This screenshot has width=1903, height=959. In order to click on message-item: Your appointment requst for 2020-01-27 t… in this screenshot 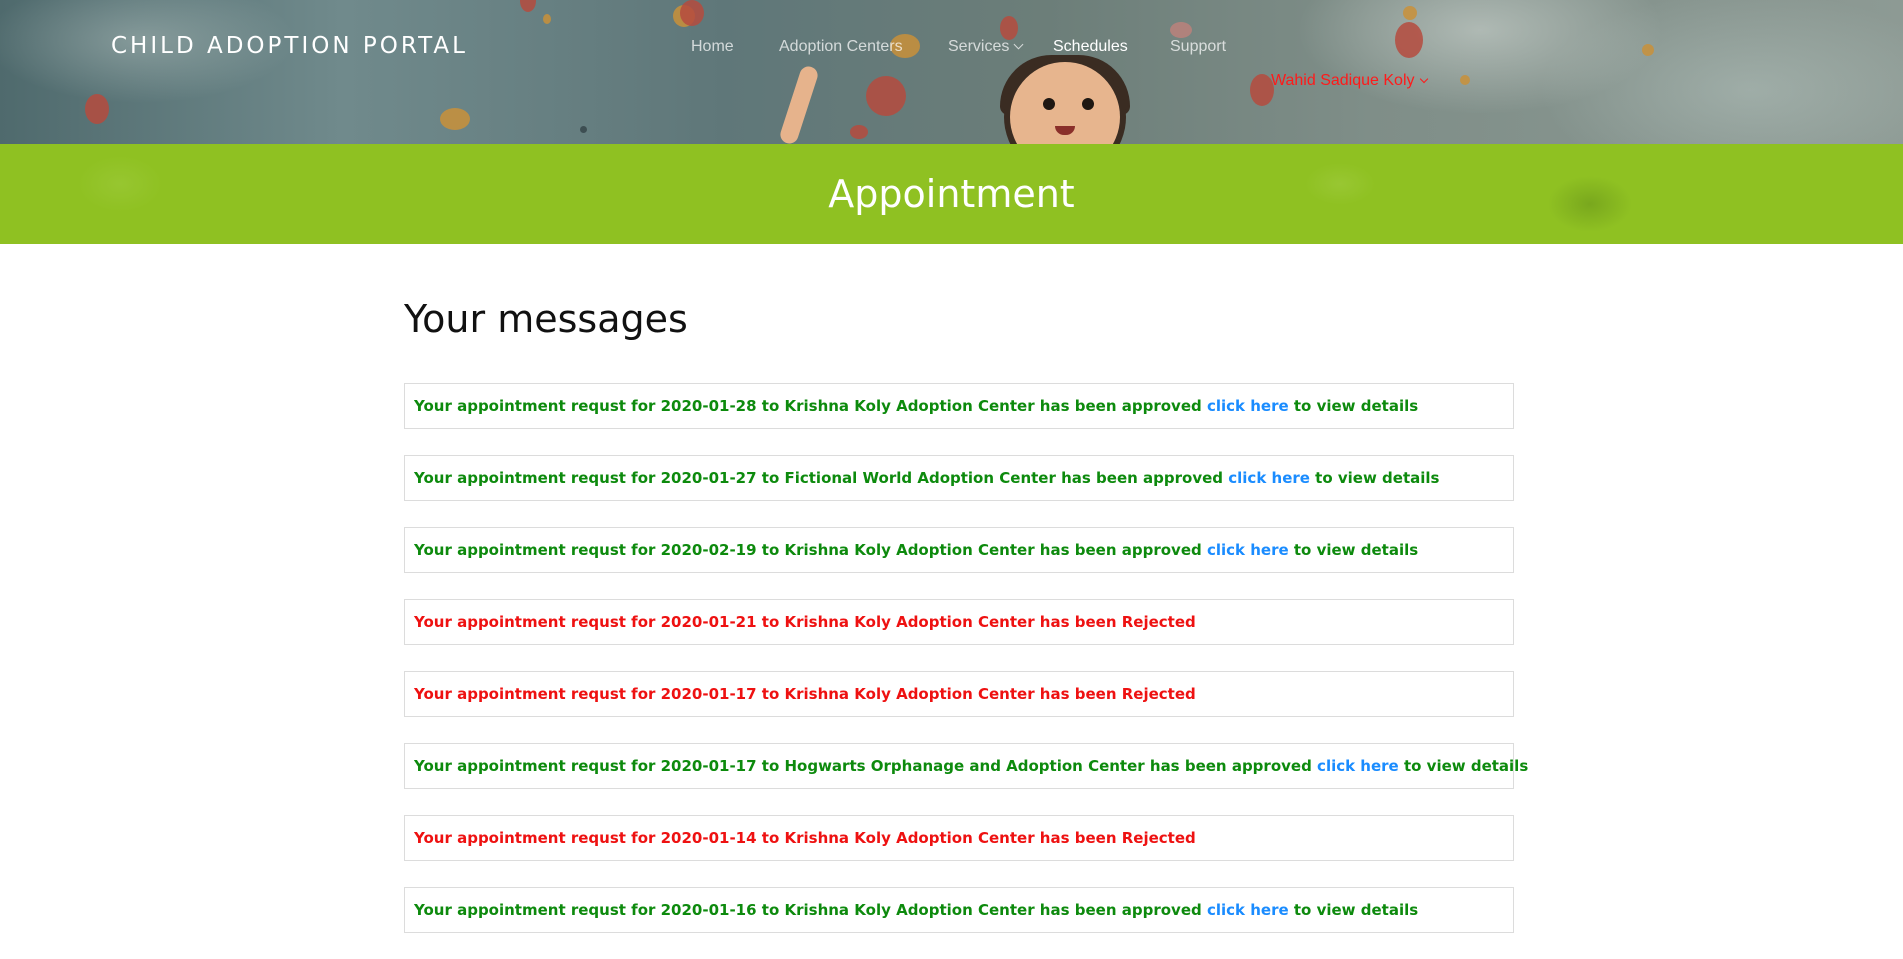, I will do `click(959, 478)`.